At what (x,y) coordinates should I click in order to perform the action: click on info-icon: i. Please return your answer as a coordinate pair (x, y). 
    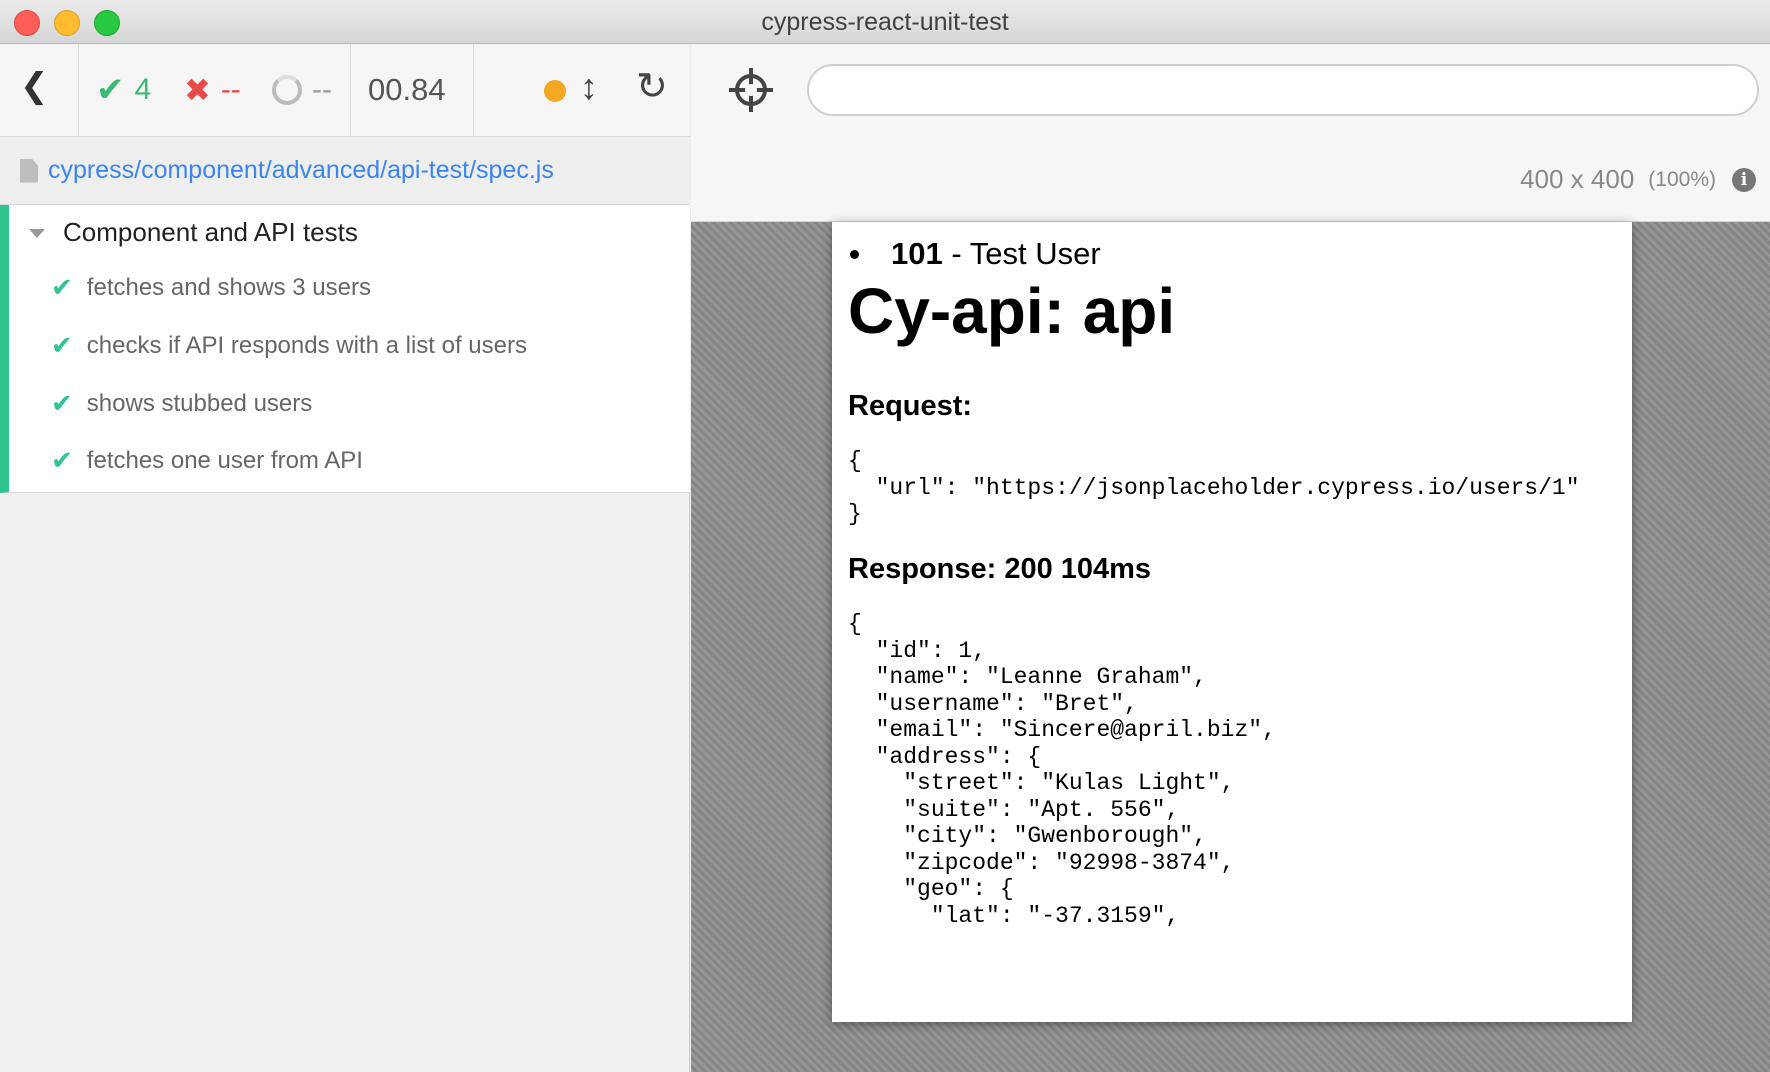
    Looking at the image, I should click on (1744, 179).